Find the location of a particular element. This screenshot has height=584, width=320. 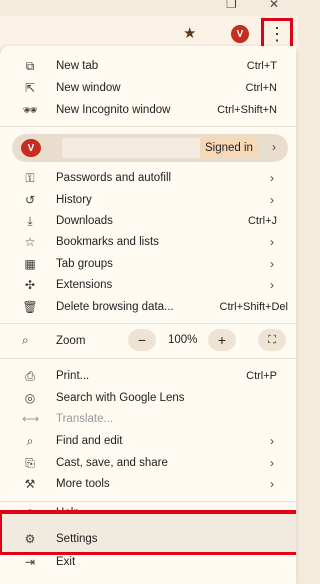

download-icon: ⤓ is located at coordinates (30, 220).